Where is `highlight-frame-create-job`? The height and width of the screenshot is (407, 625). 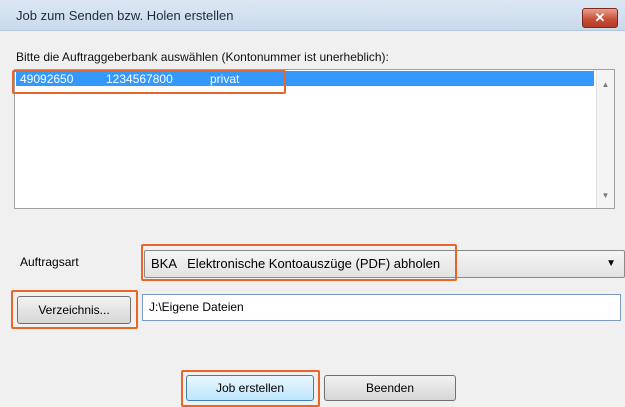 highlight-frame-create-job is located at coordinates (250, 388).